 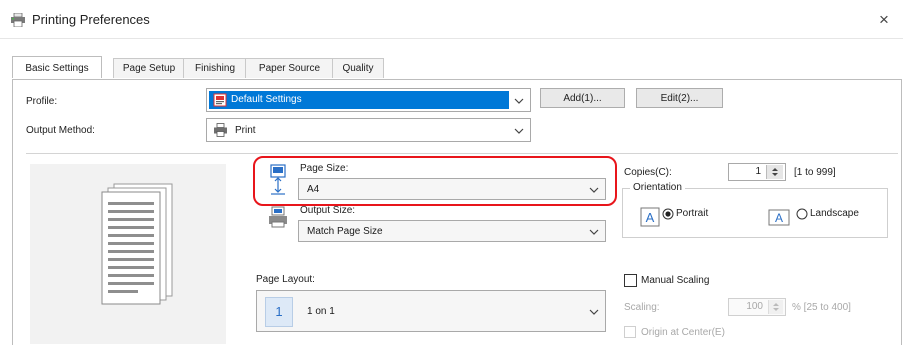 I want to click on profile-value: Default Settings, so click(x=266, y=99).